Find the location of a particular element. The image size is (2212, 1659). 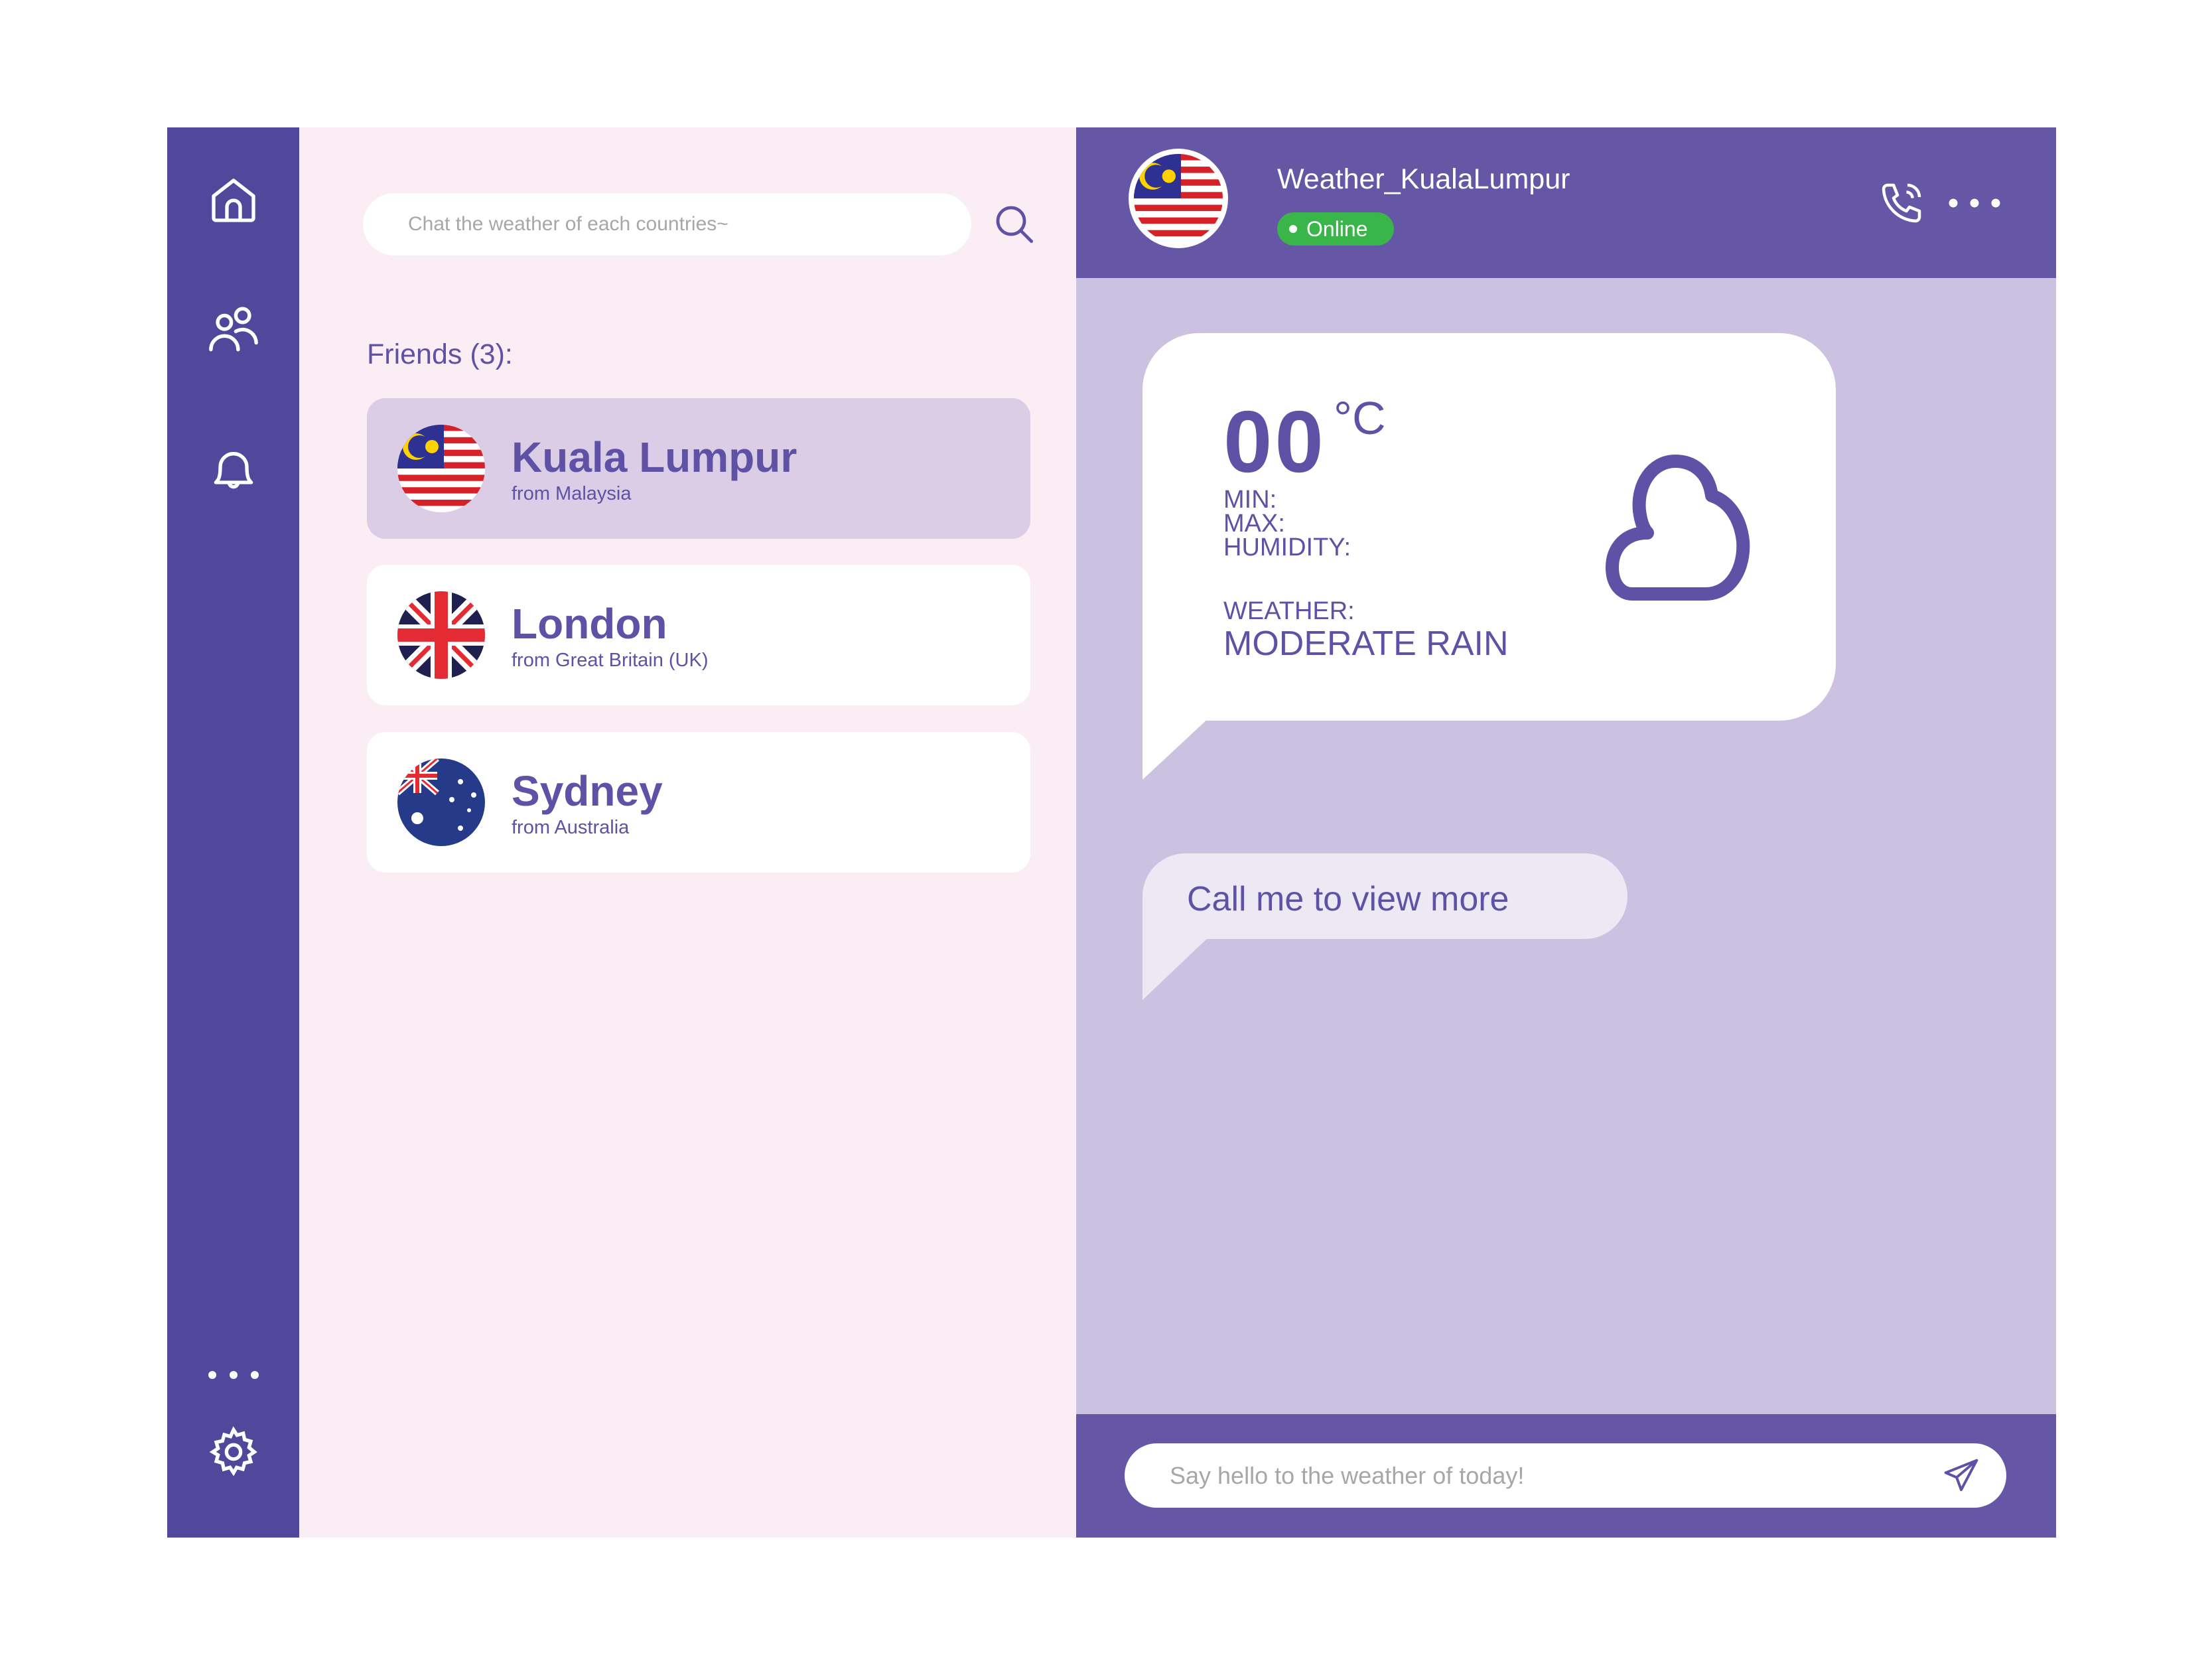

more-icon is located at coordinates (233, 1376).